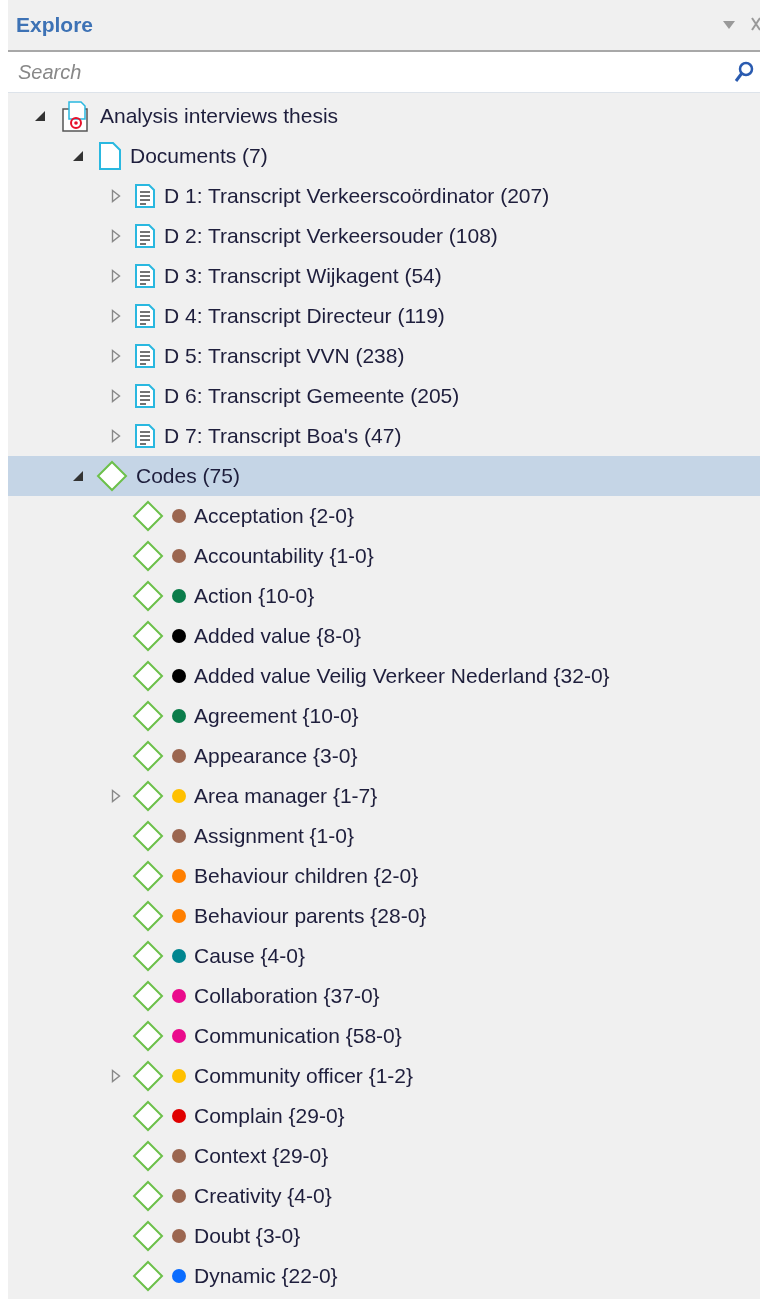 Image resolution: width=760 pixels, height=1299 pixels. What do you see at coordinates (263, 1196) in the screenshot?
I see `tree-label: Creativity {4-0}` at bounding box center [263, 1196].